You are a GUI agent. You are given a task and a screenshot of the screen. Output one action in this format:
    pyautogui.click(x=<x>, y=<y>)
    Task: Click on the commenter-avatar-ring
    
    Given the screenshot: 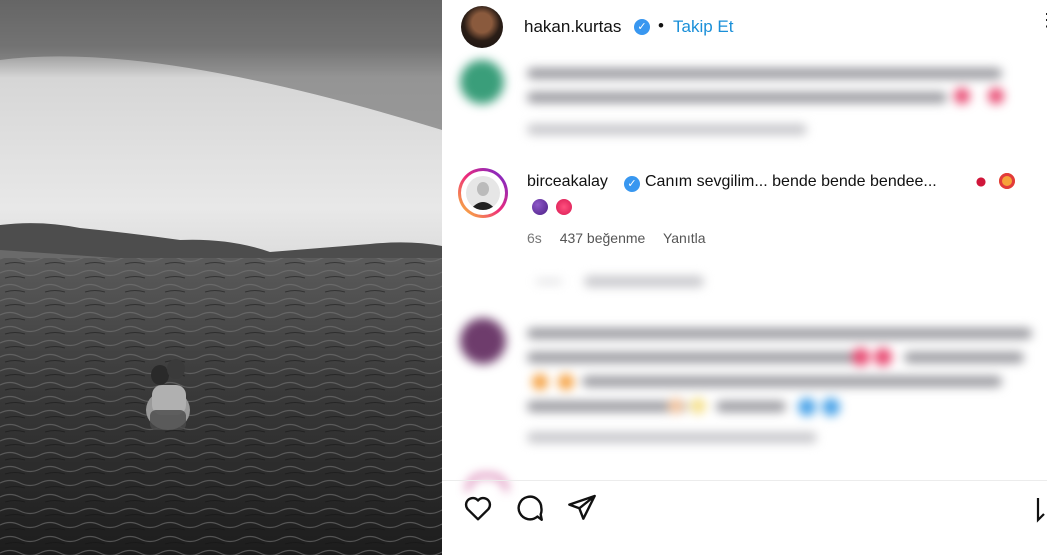 What is the action you would take?
    pyautogui.click(x=483, y=193)
    